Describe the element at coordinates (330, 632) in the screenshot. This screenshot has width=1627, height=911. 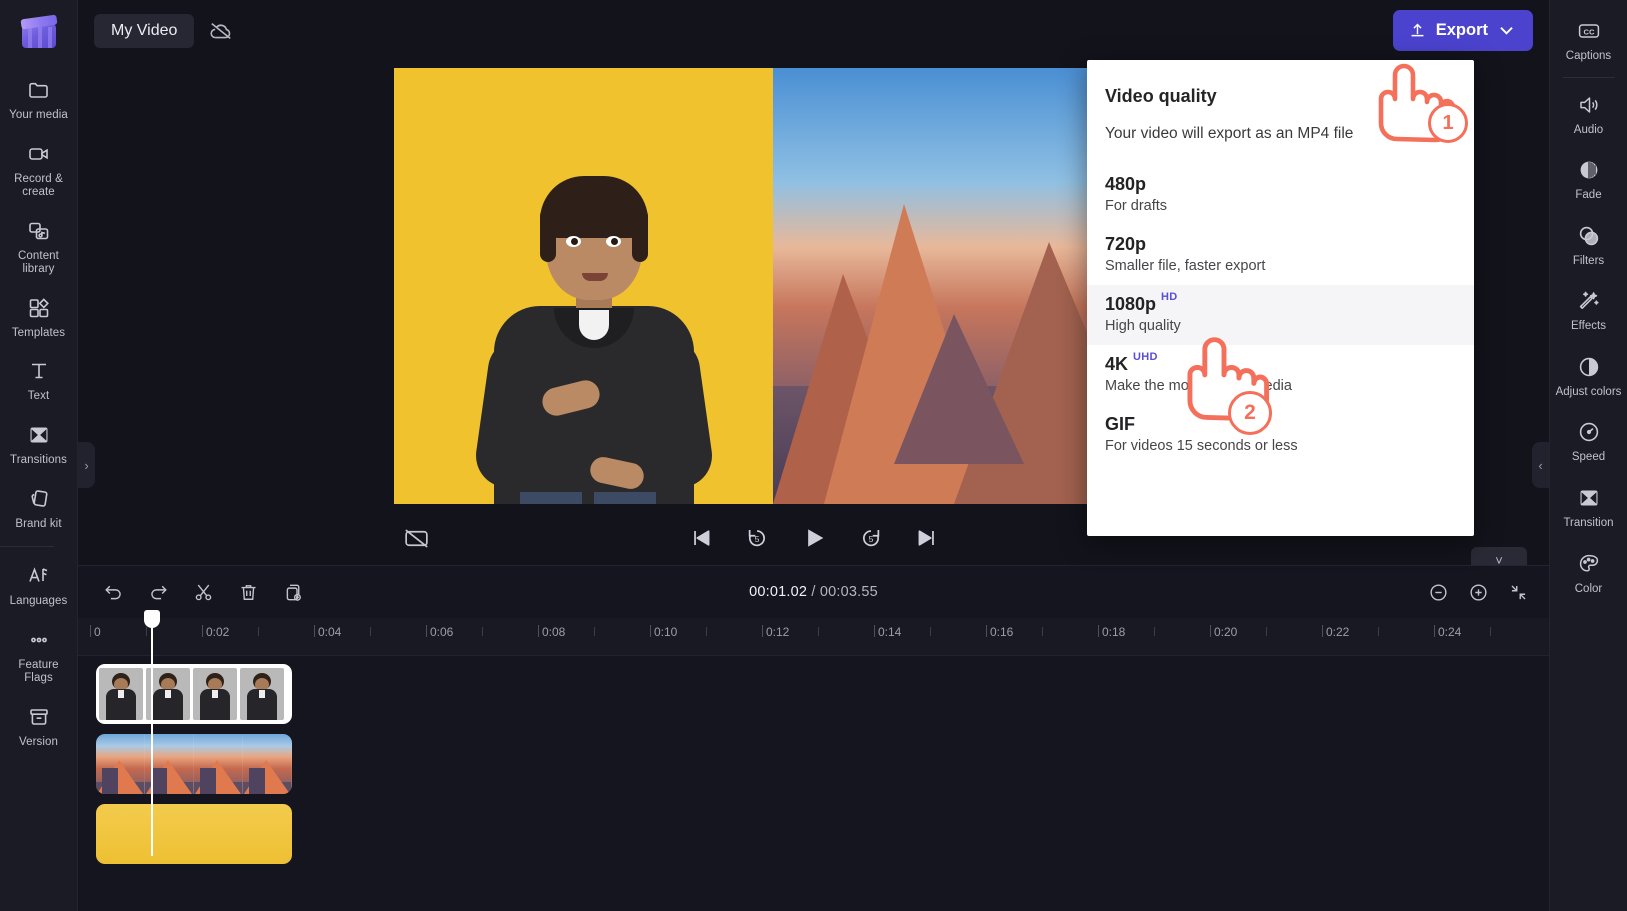
I see `ruler-label: 0:04` at that location.